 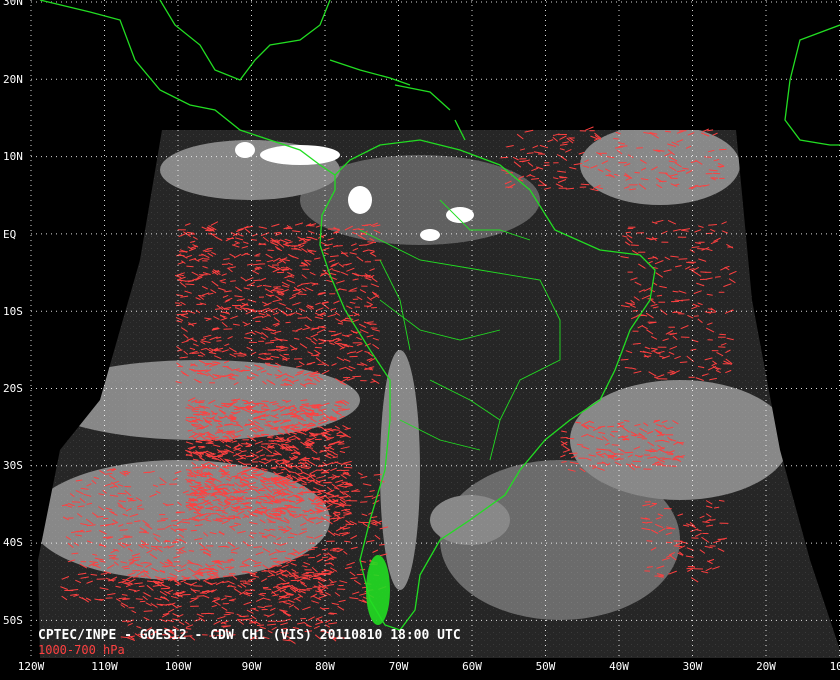 I want to click on patagonia-highlight, so click(x=378, y=590).